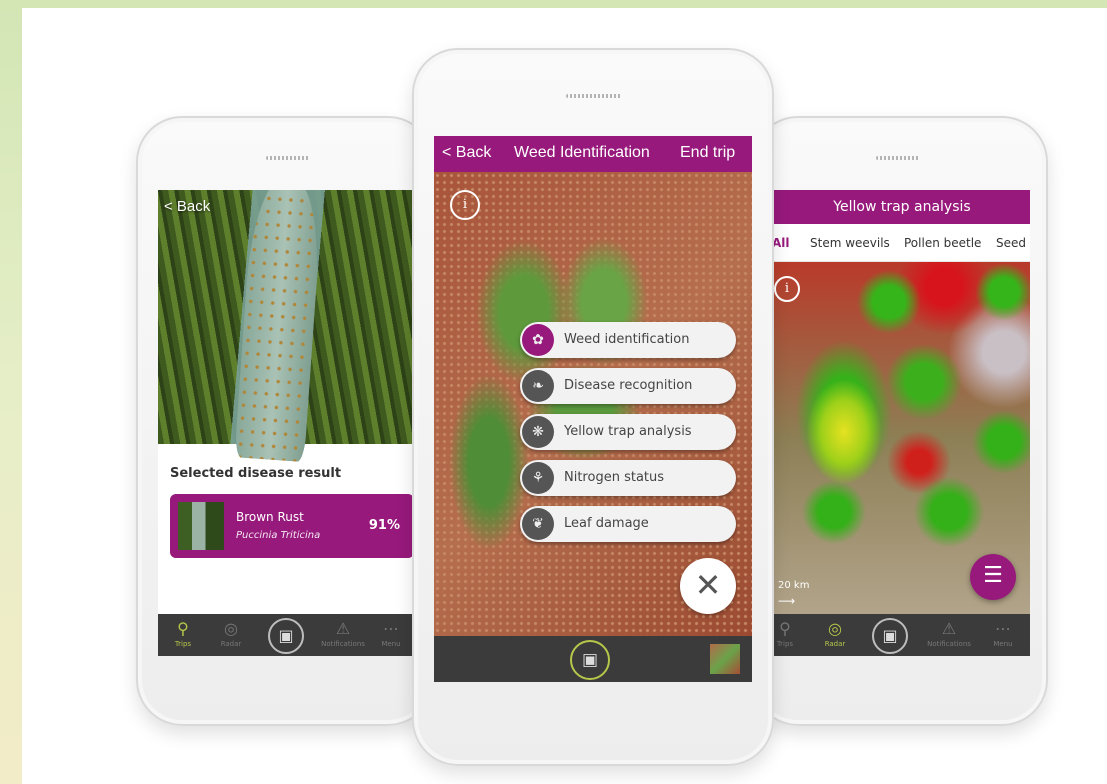 This screenshot has height=784, width=1107. What do you see at coordinates (782, 243) in the screenshot?
I see `filter-tab-all: All` at bounding box center [782, 243].